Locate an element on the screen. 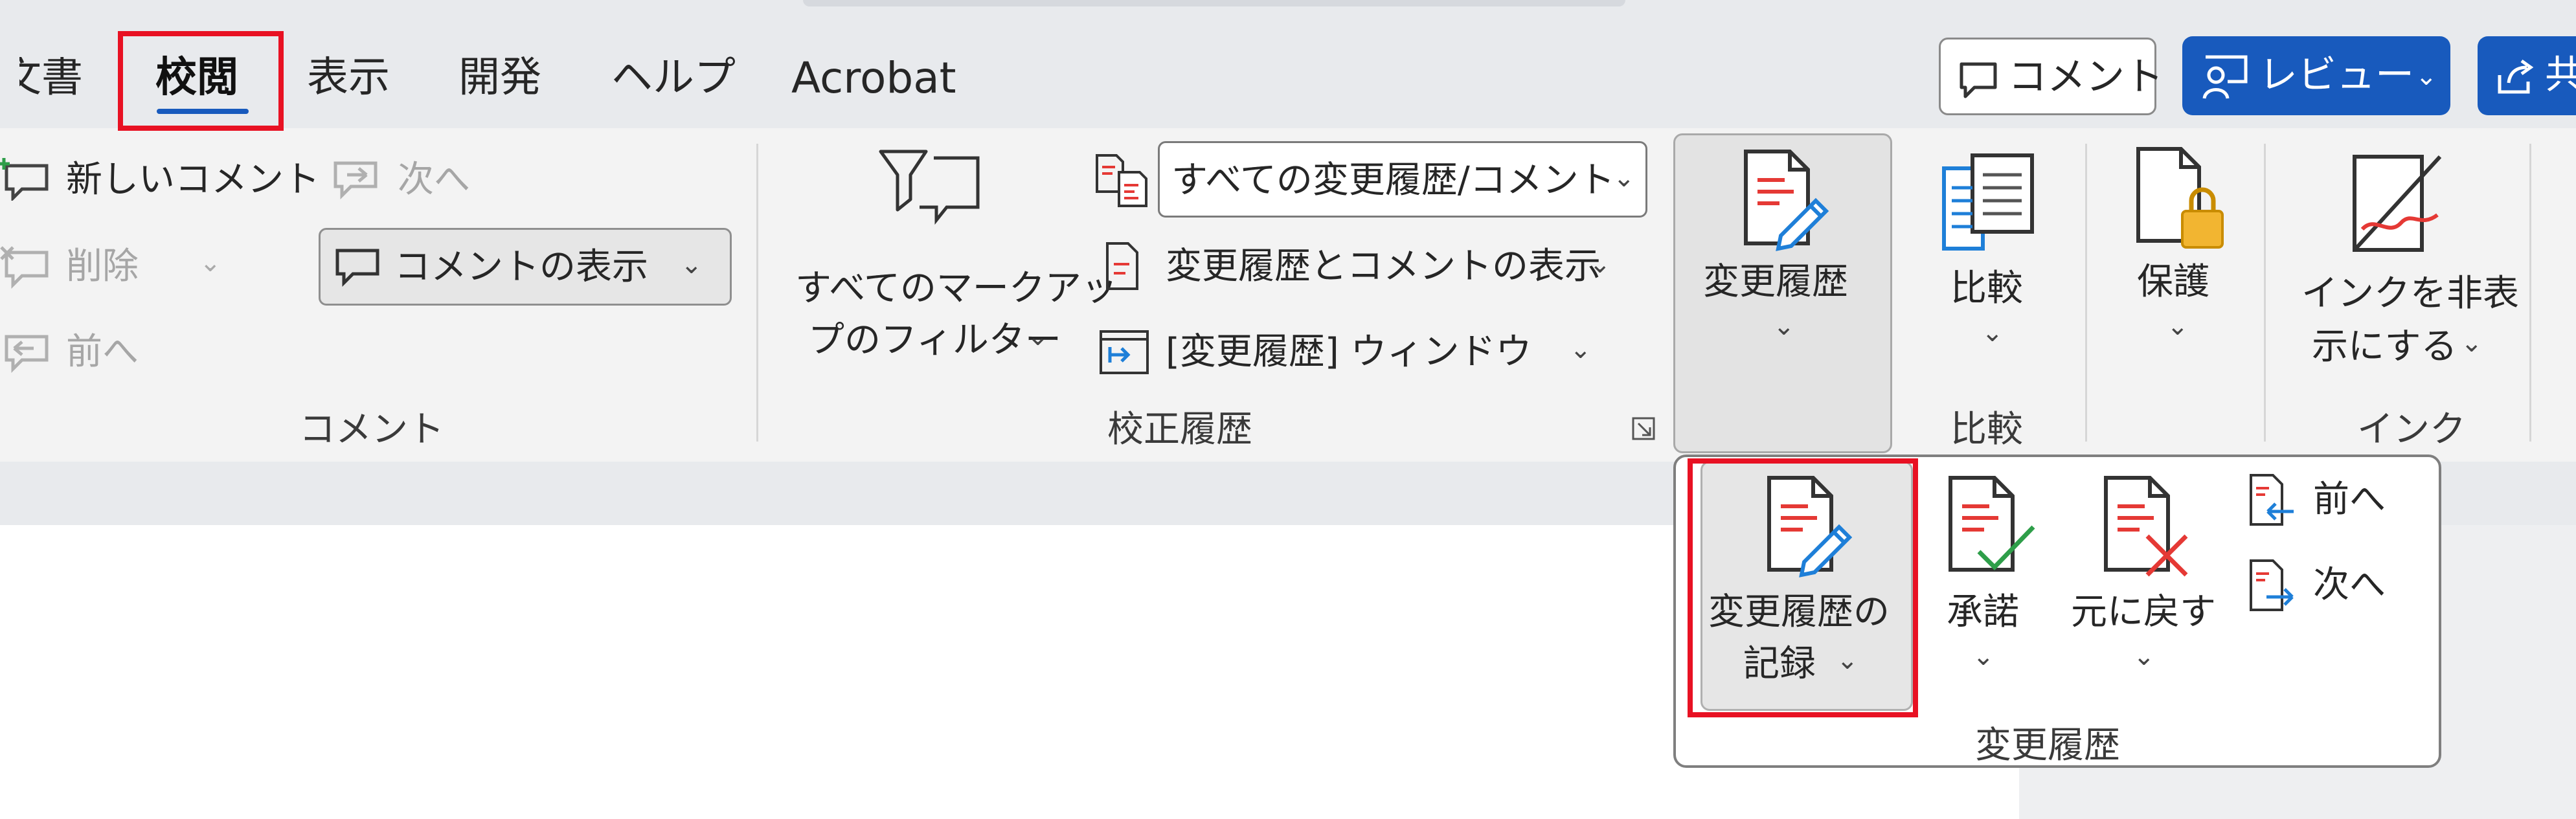 The height and width of the screenshot is (819, 2576). share-button-label: 共 is located at coordinates (2560, 75).